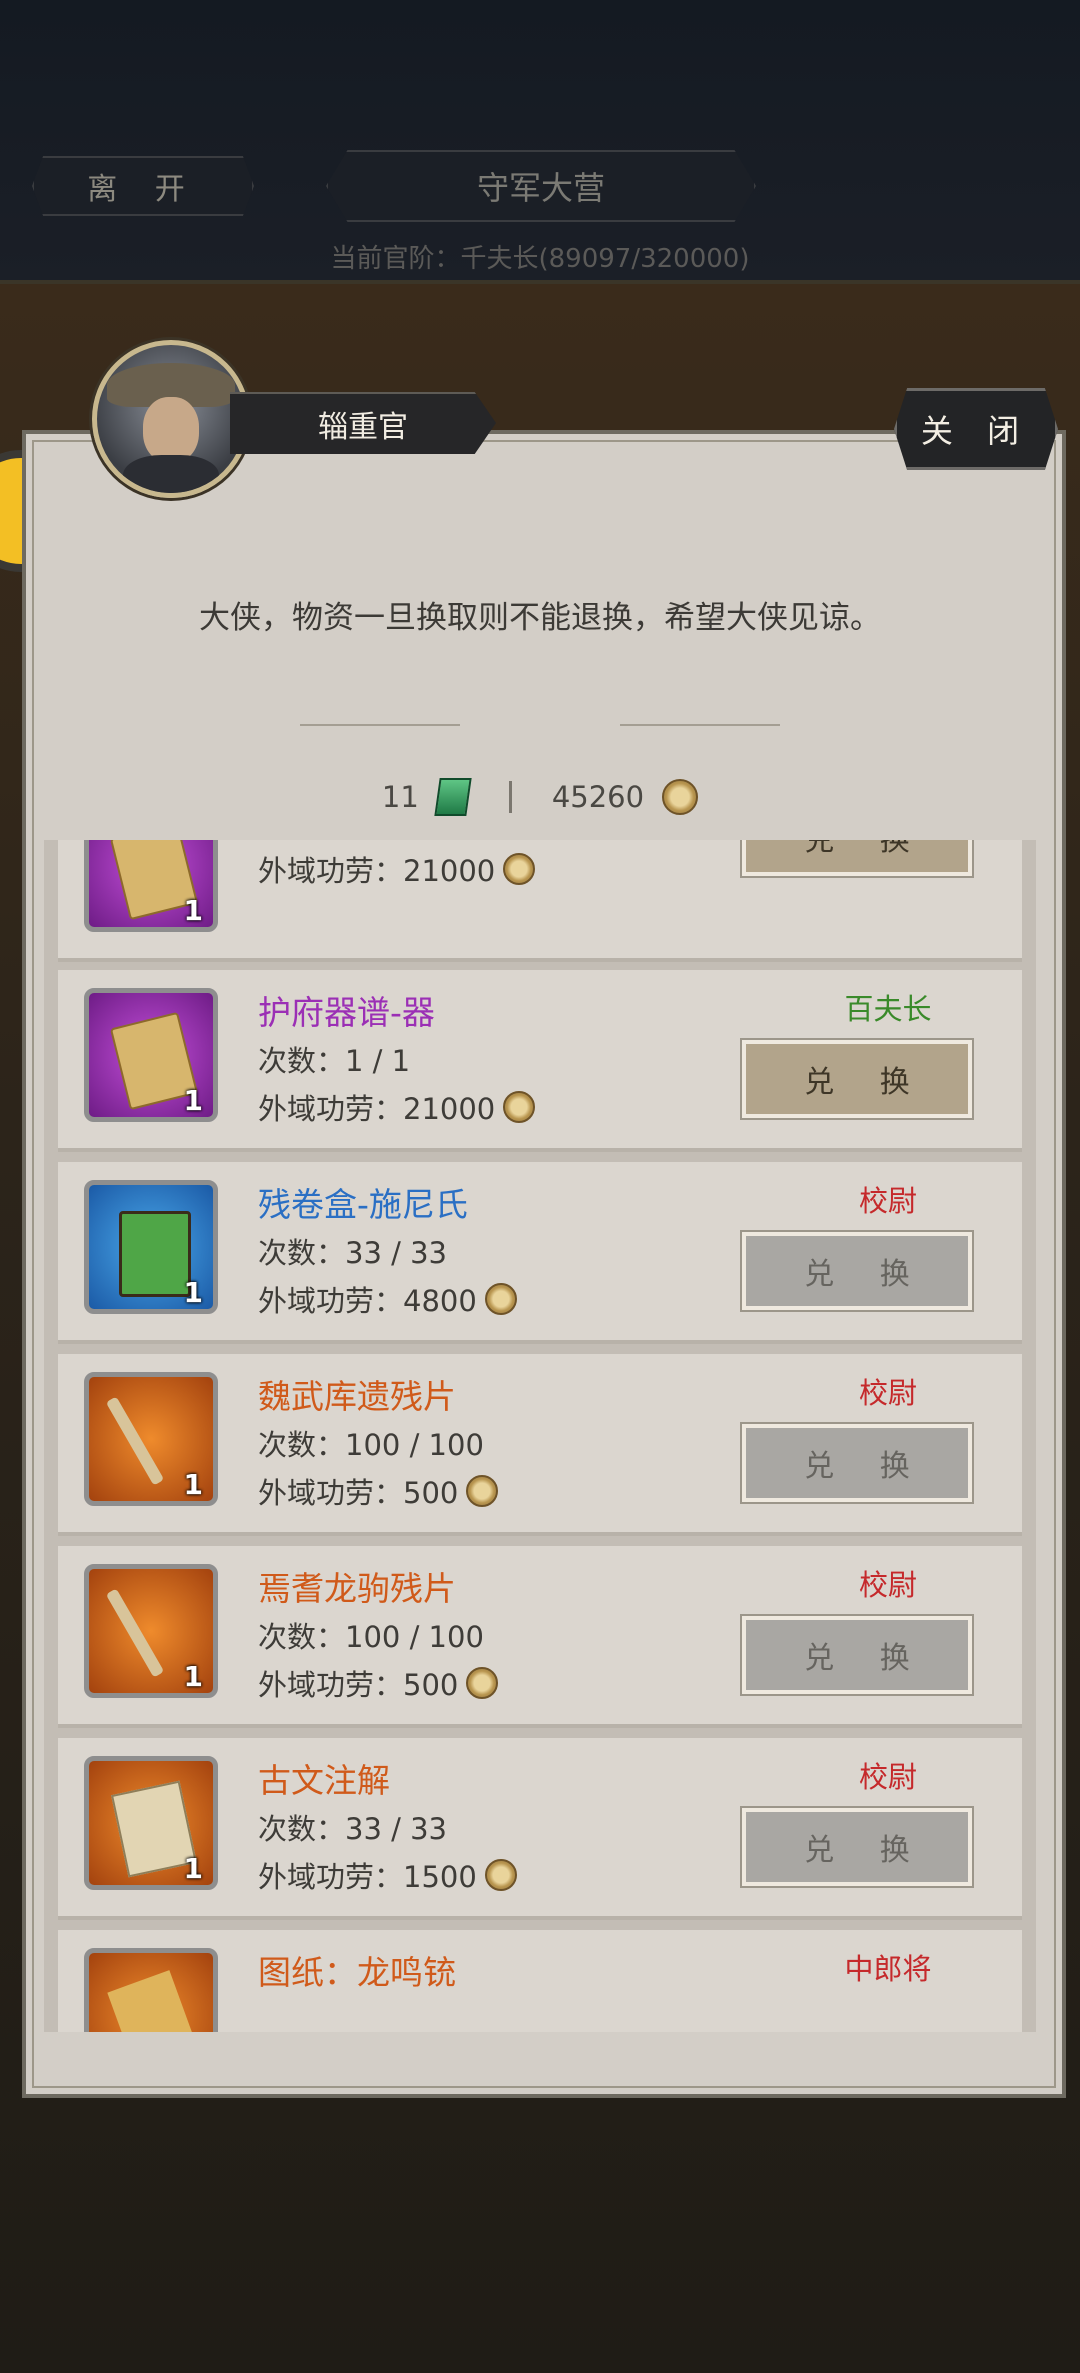 This screenshot has width=1080, height=2373. I want to click on close-button: 关 闭, so click(976, 429).